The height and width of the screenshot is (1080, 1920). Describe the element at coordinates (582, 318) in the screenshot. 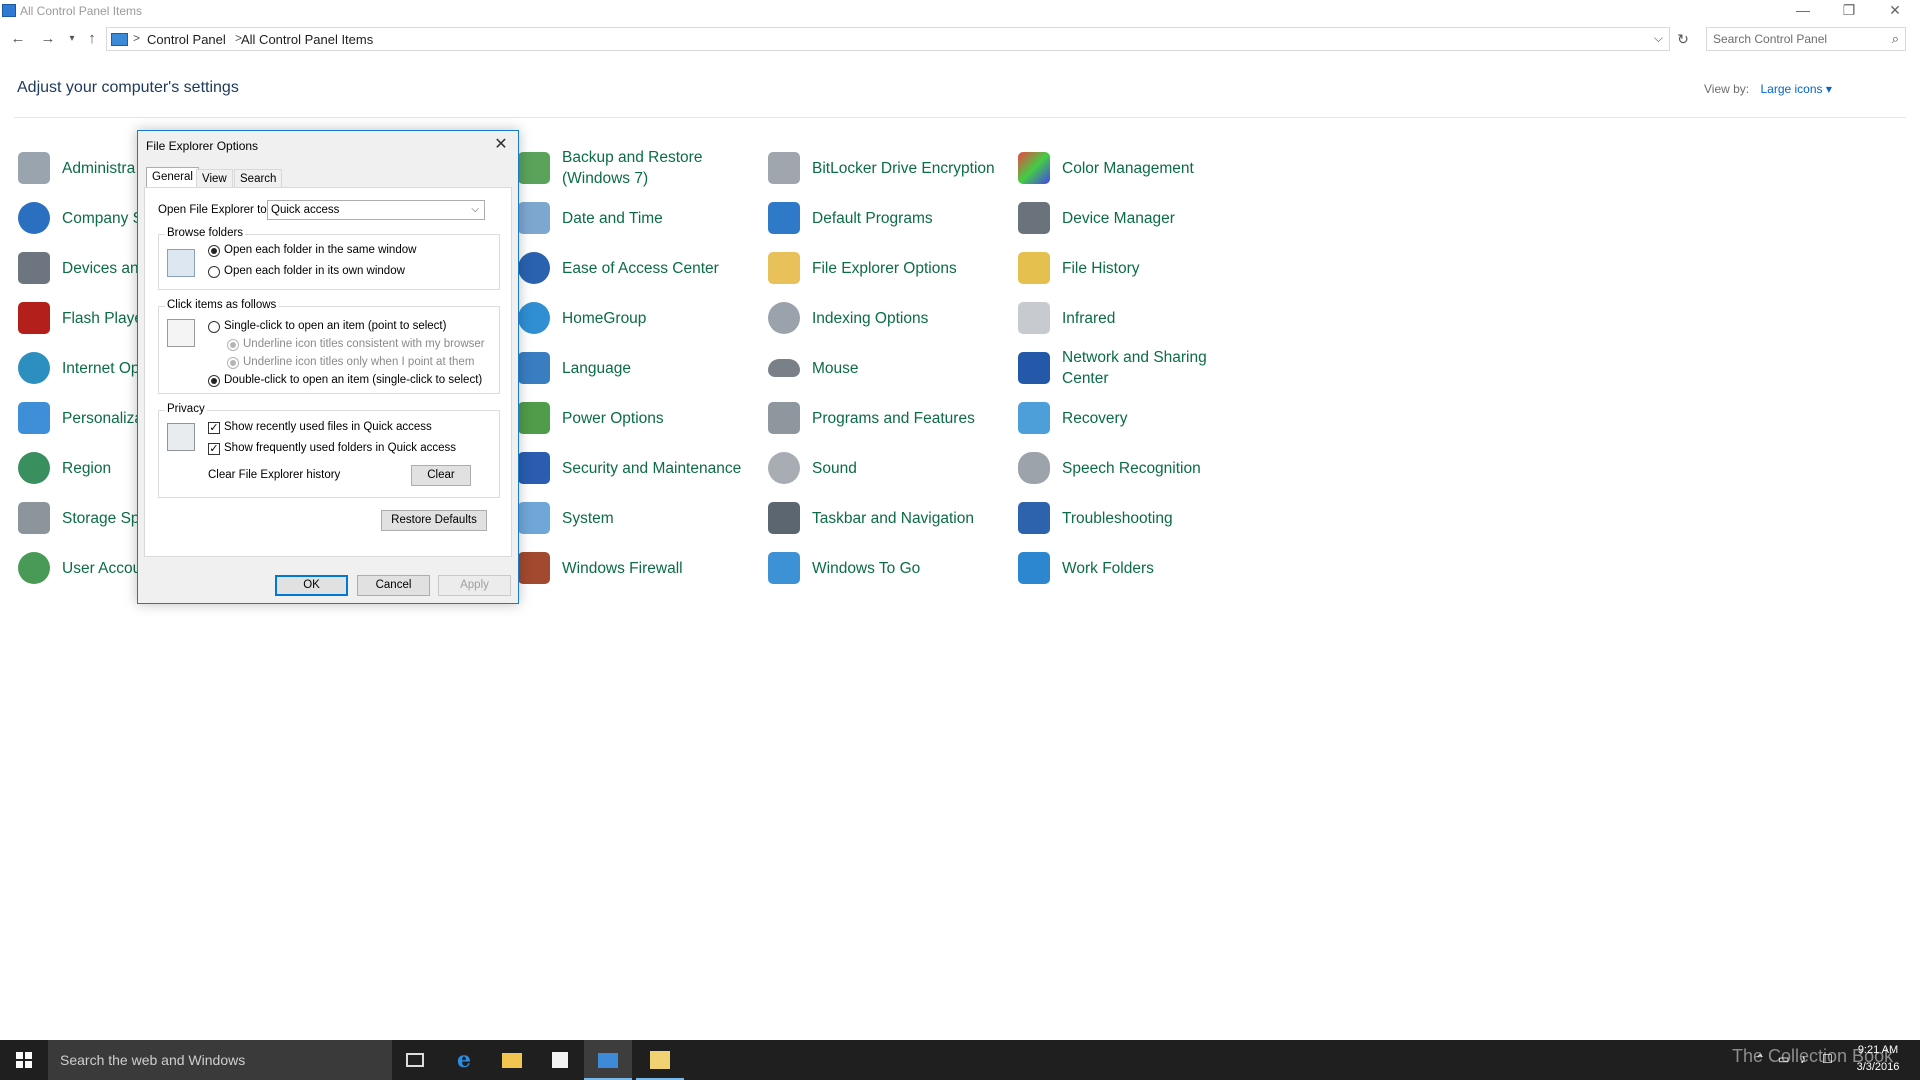

I see `cp-item-homegroup: HomeGroup` at that location.